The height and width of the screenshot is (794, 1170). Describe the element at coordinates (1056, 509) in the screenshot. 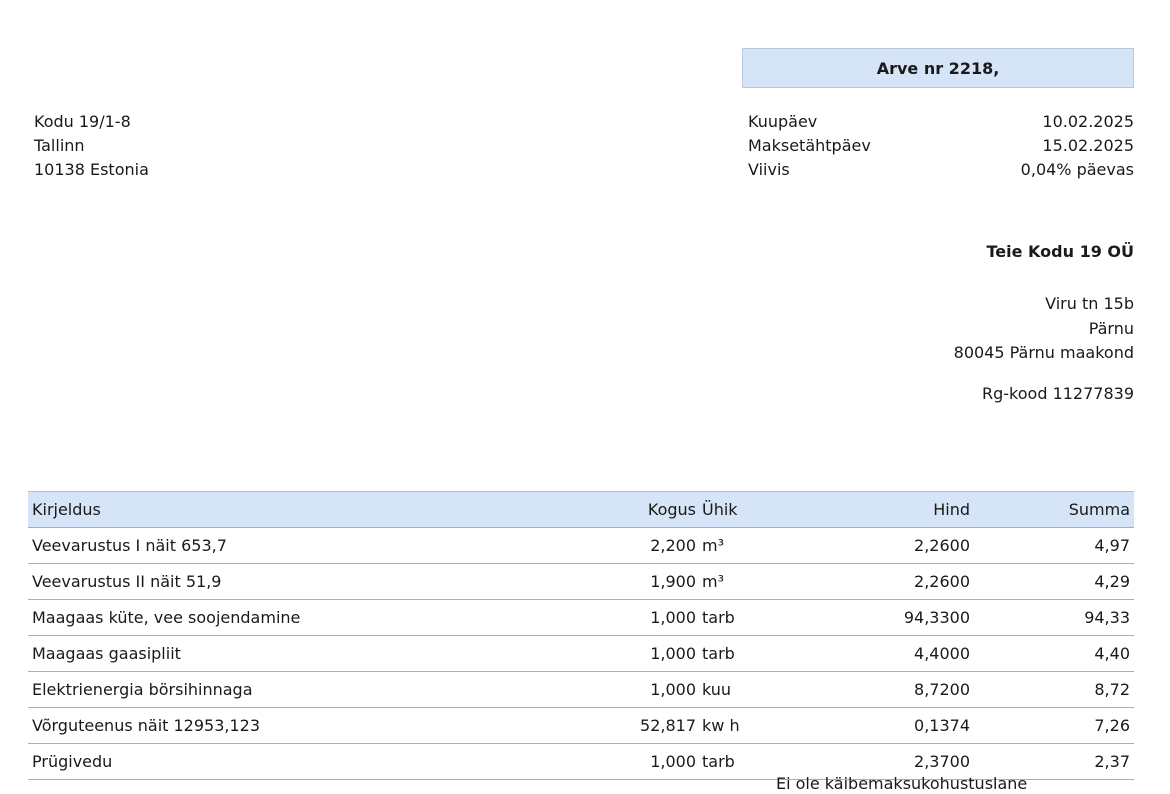

I see `header-sum: Summa` at that location.